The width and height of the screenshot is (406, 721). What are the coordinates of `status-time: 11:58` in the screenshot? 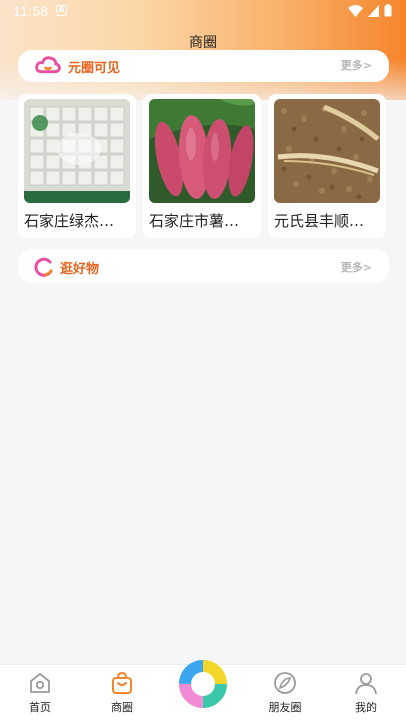 It's located at (31, 11).